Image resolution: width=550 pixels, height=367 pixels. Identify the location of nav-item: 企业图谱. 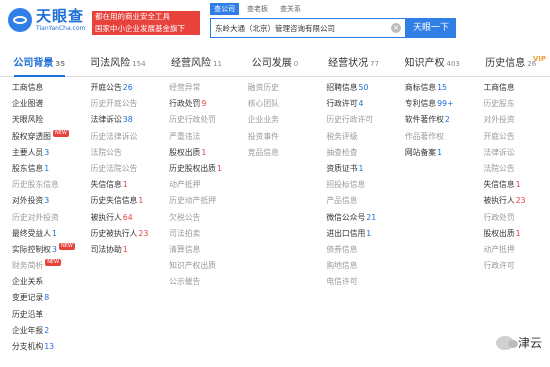
(45, 104).